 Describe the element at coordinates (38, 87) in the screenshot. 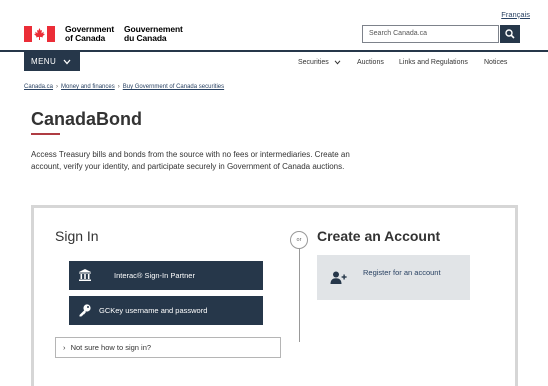

I see `breadcrumb-link-canada: Canada.ca` at that location.